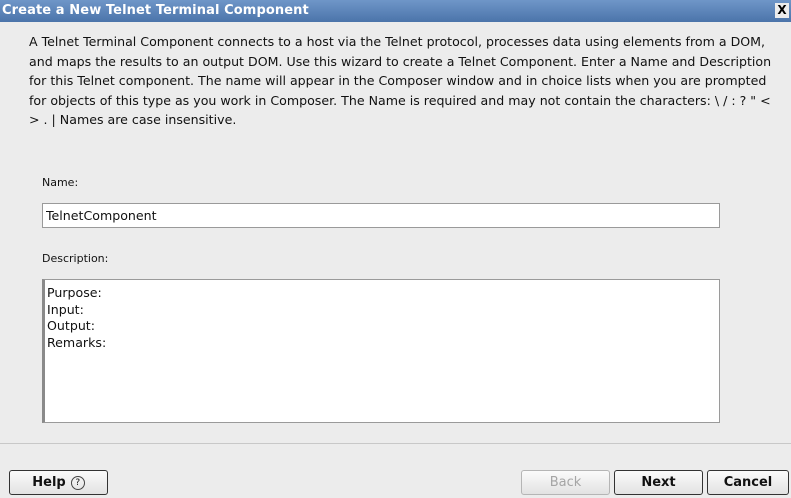 The height and width of the screenshot is (498, 791). What do you see at coordinates (49, 482) in the screenshot?
I see `help-button-label: Help` at bounding box center [49, 482].